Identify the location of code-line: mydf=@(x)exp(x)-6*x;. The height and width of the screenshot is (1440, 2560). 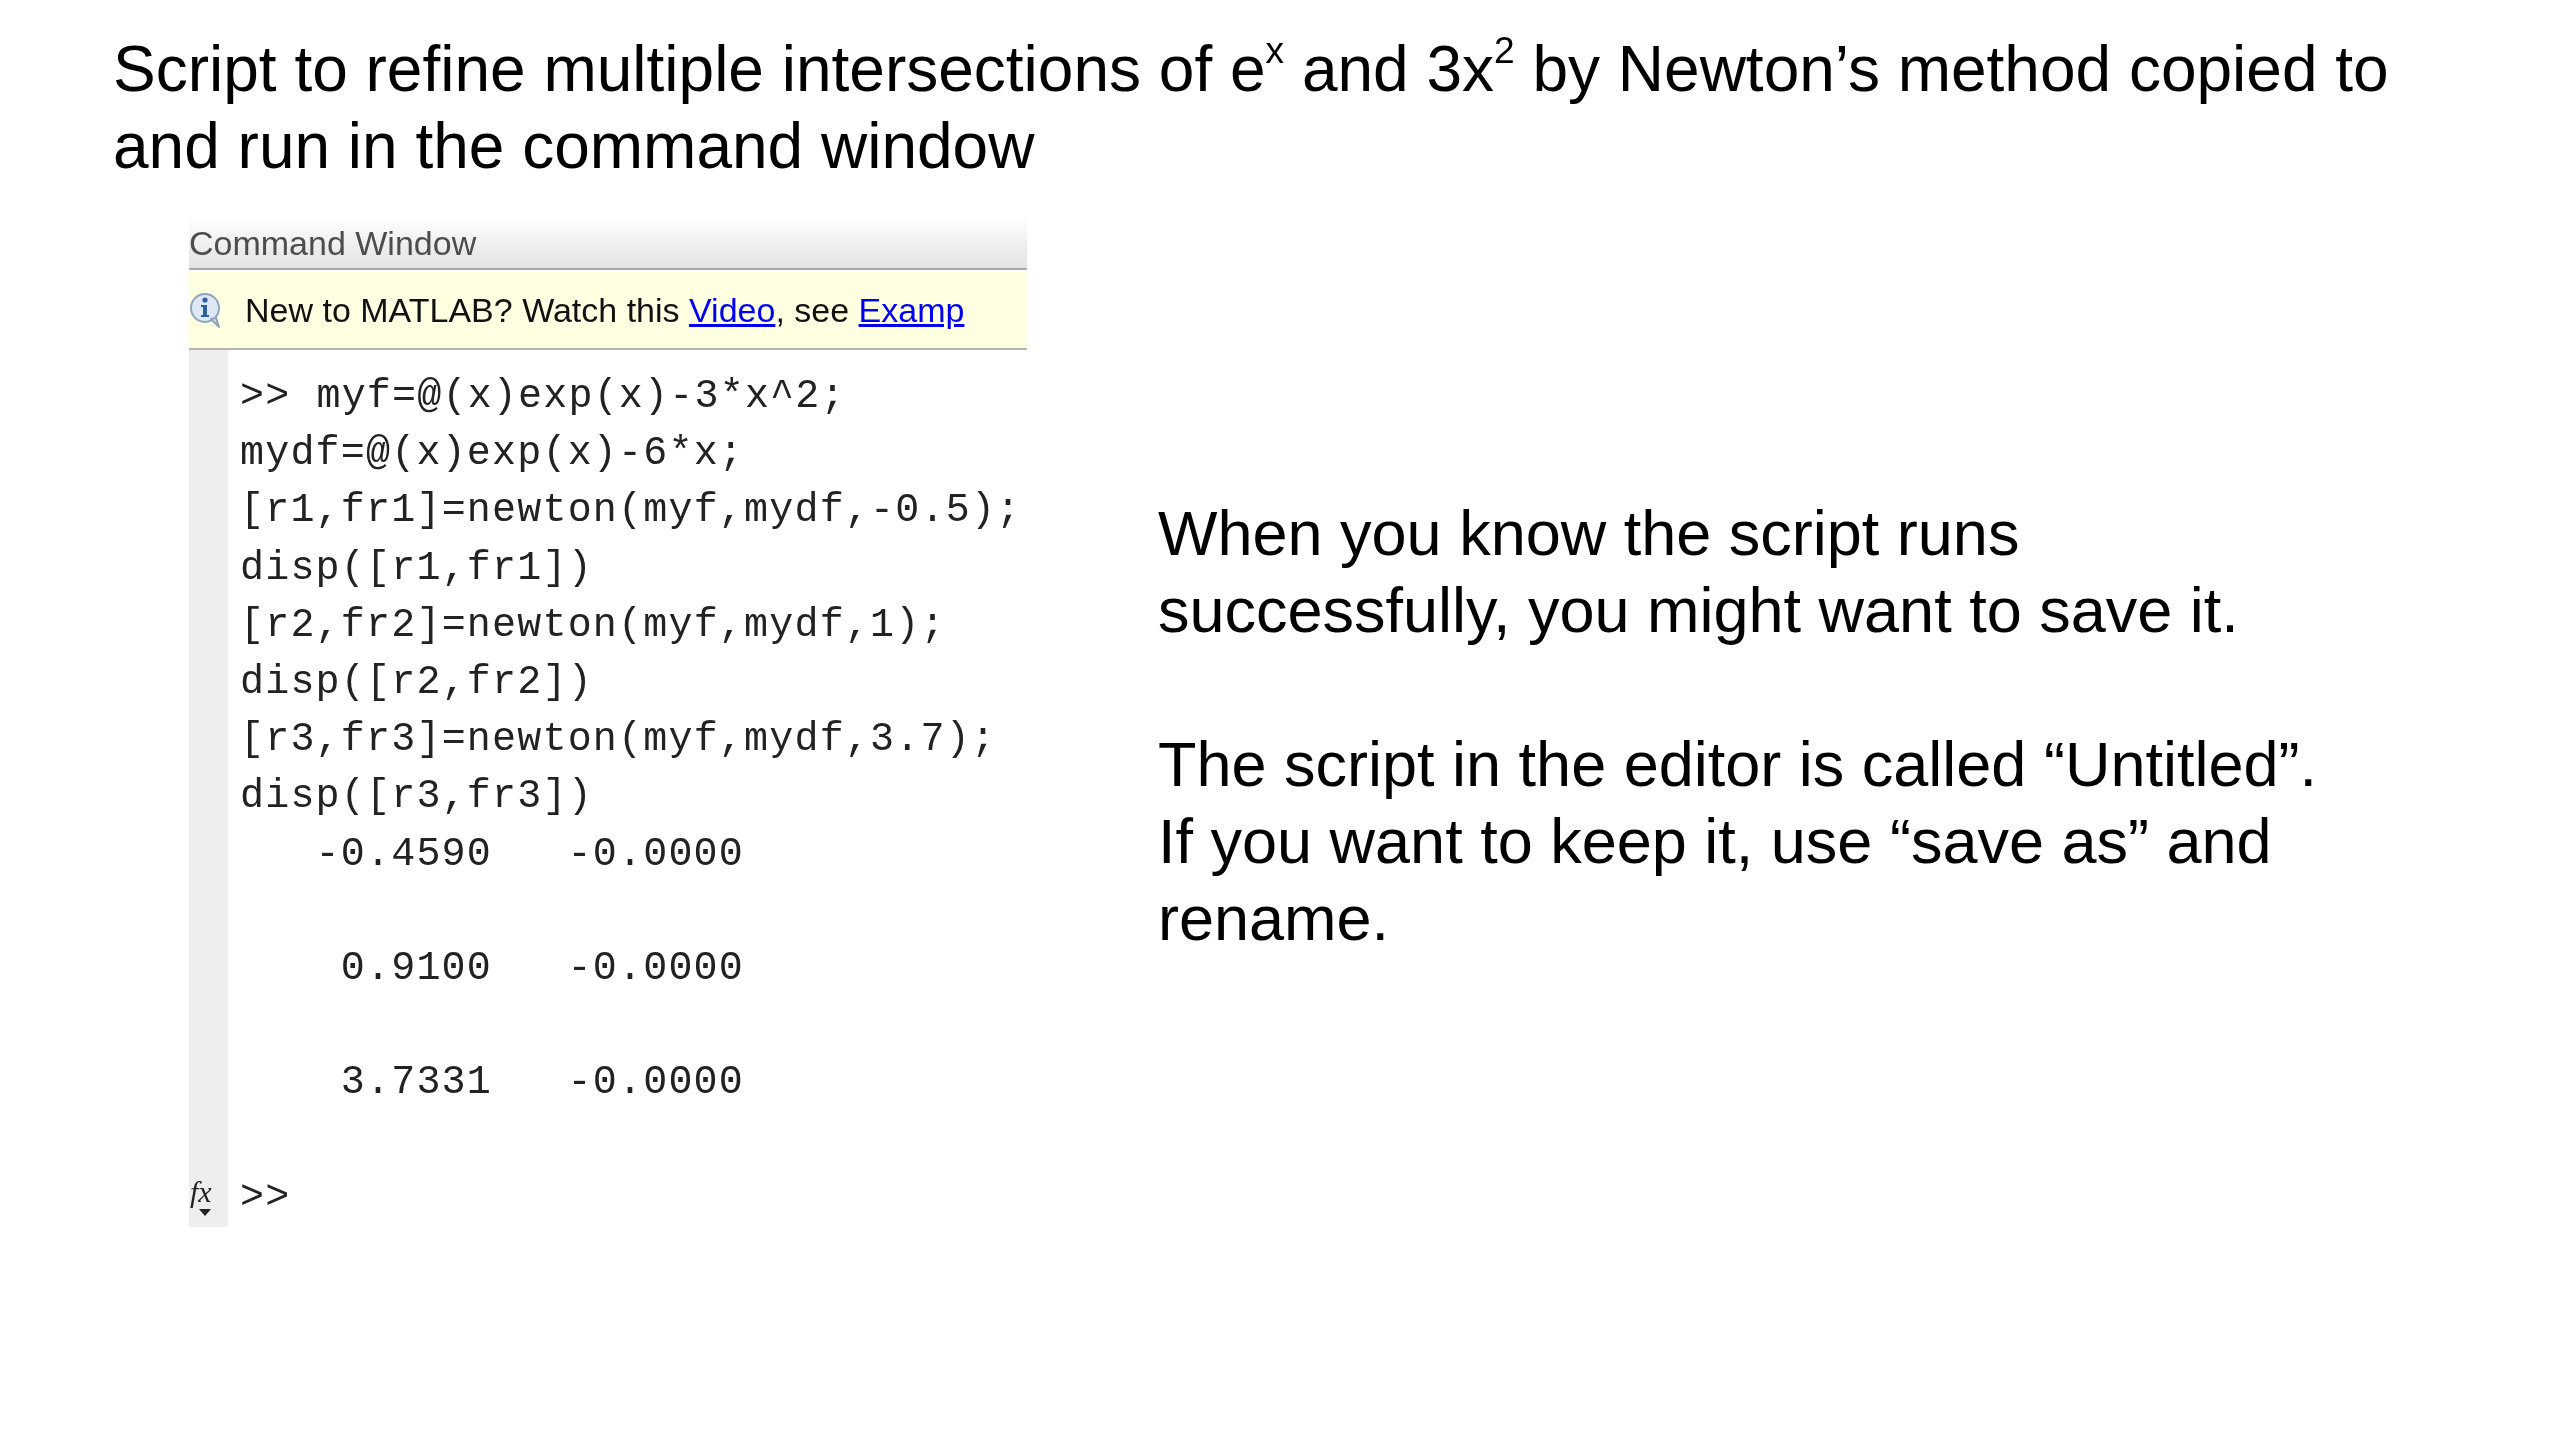
(492, 454).